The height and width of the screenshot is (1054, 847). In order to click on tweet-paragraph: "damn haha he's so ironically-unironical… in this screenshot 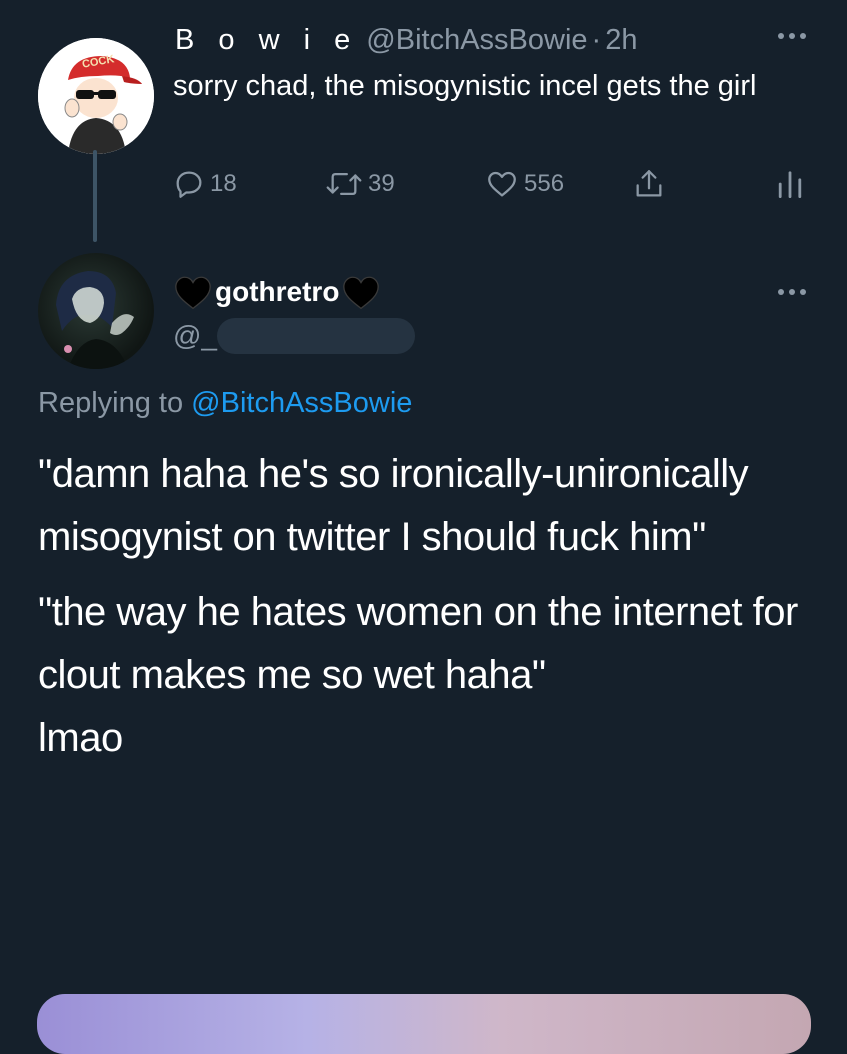, I will do `click(393, 505)`.